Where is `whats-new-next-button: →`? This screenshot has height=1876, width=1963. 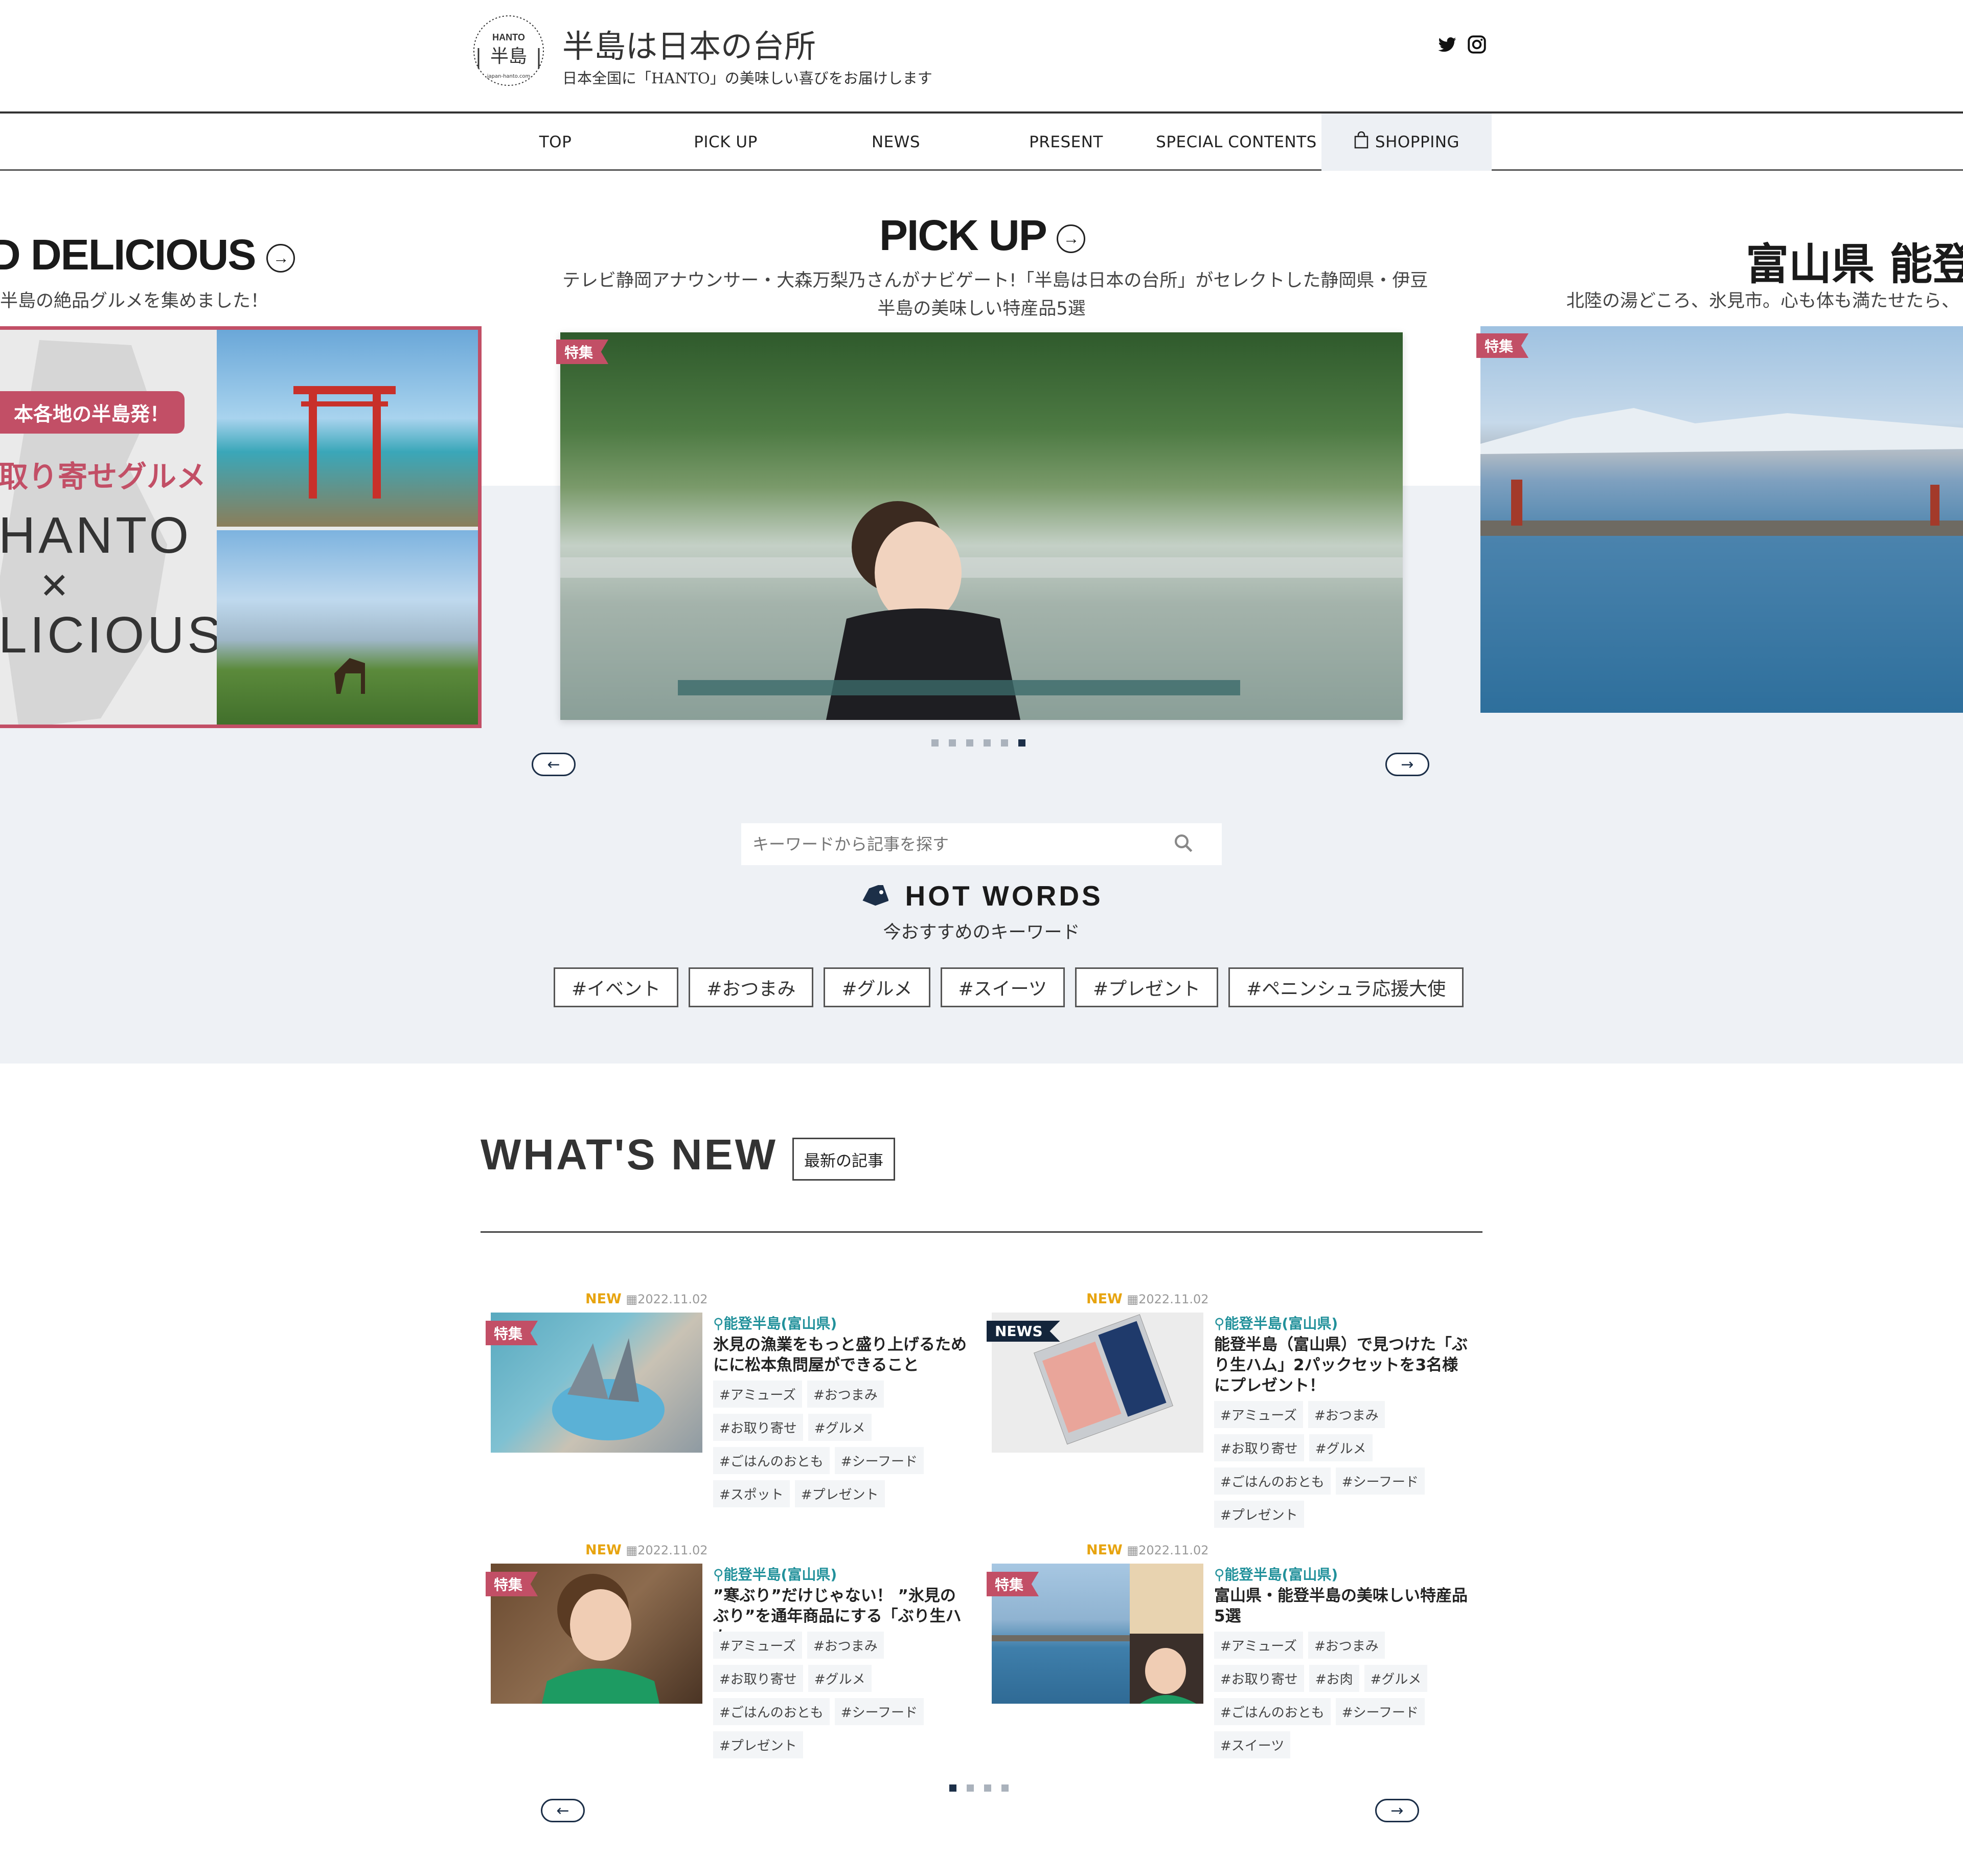 whats-new-next-button: → is located at coordinates (1397, 1810).